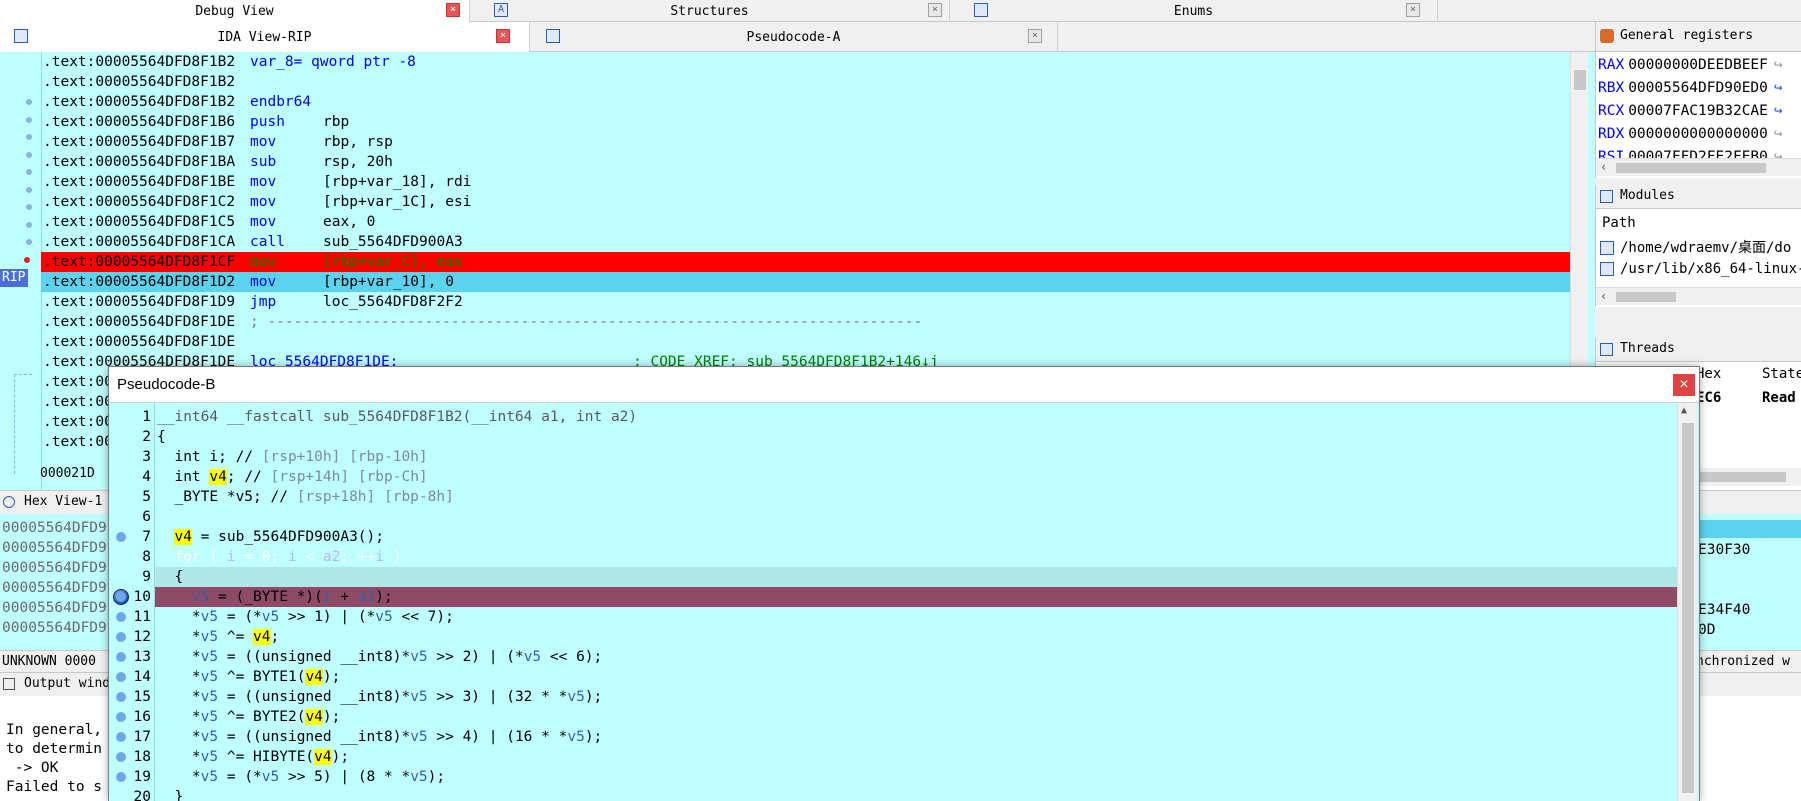 The height and width of the screenshot is (801, 1801). Describe the element at coordinates (275, 597) in the screenshot. I see `pseudocode-line: v5 = (_BYTE *)(i + a1);` at that location.